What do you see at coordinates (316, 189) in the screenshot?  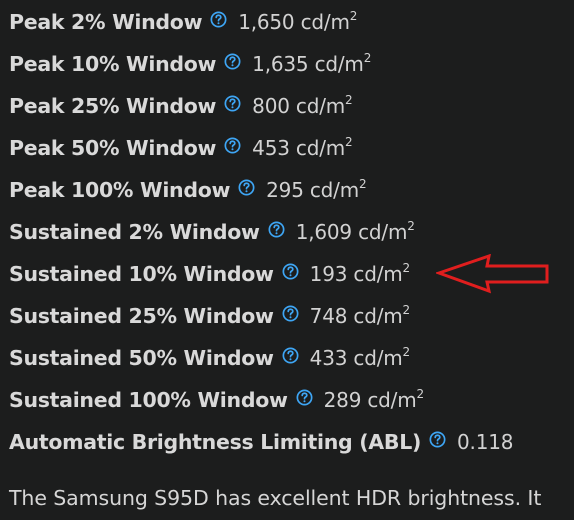 I see `measurement-value: 295 cd/m2` at bounding box center [316, 189].